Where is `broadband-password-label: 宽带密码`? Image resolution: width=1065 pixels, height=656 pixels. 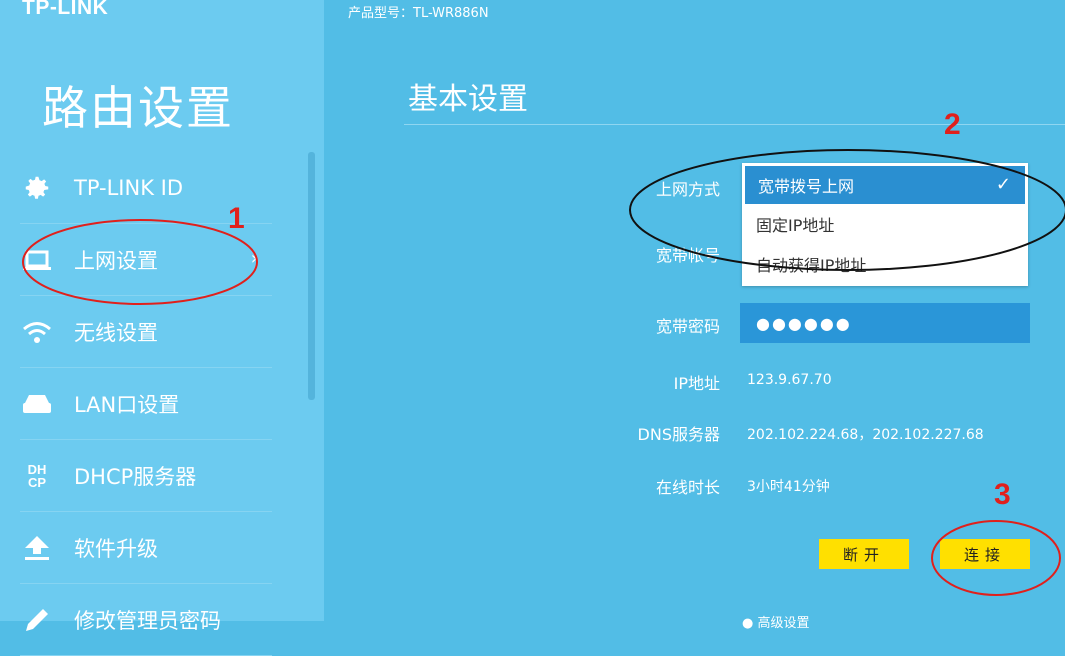 broadband-password-label: 宽带密码 is located at coordinates (687, 326).